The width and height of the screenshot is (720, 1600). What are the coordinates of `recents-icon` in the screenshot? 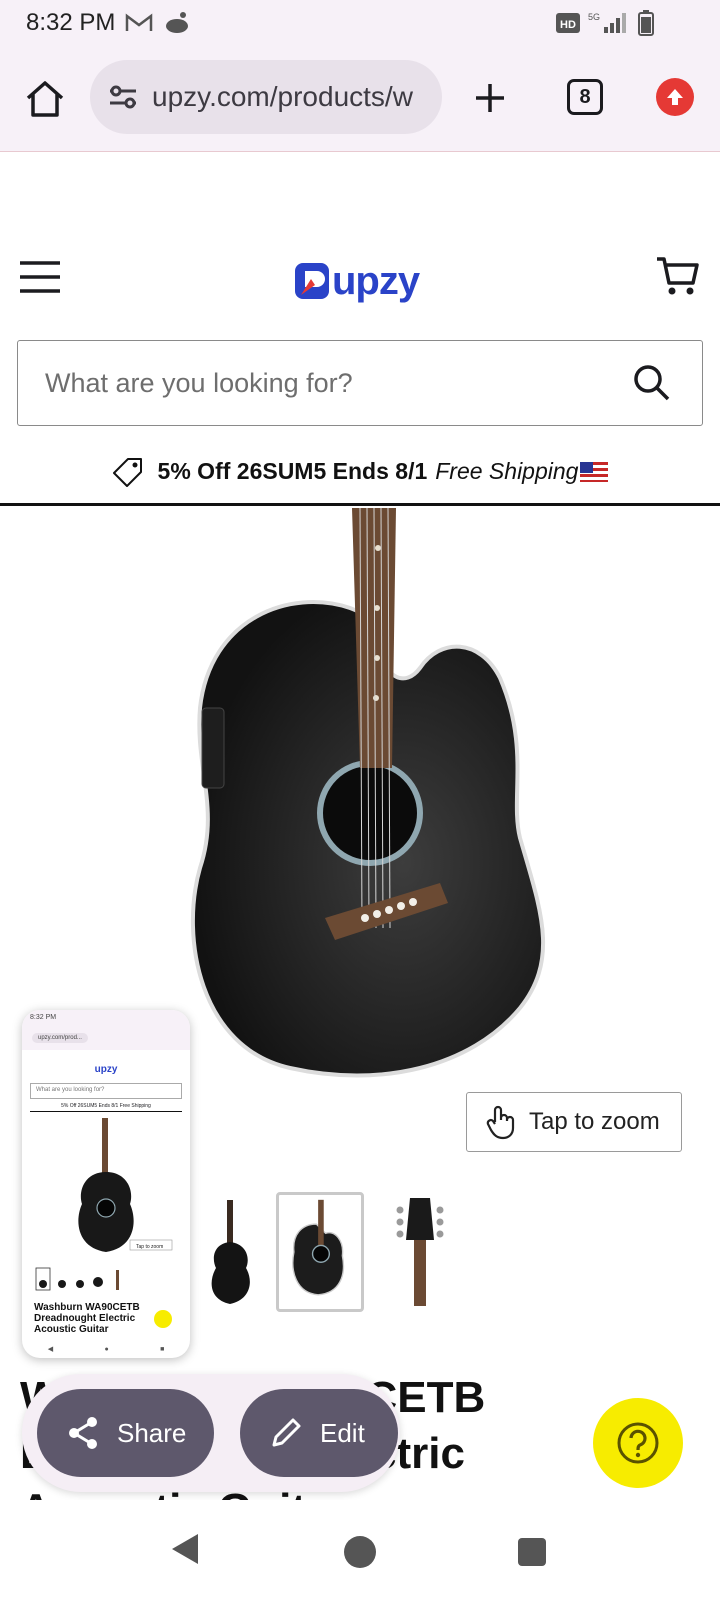 It's located at (532, 1552).